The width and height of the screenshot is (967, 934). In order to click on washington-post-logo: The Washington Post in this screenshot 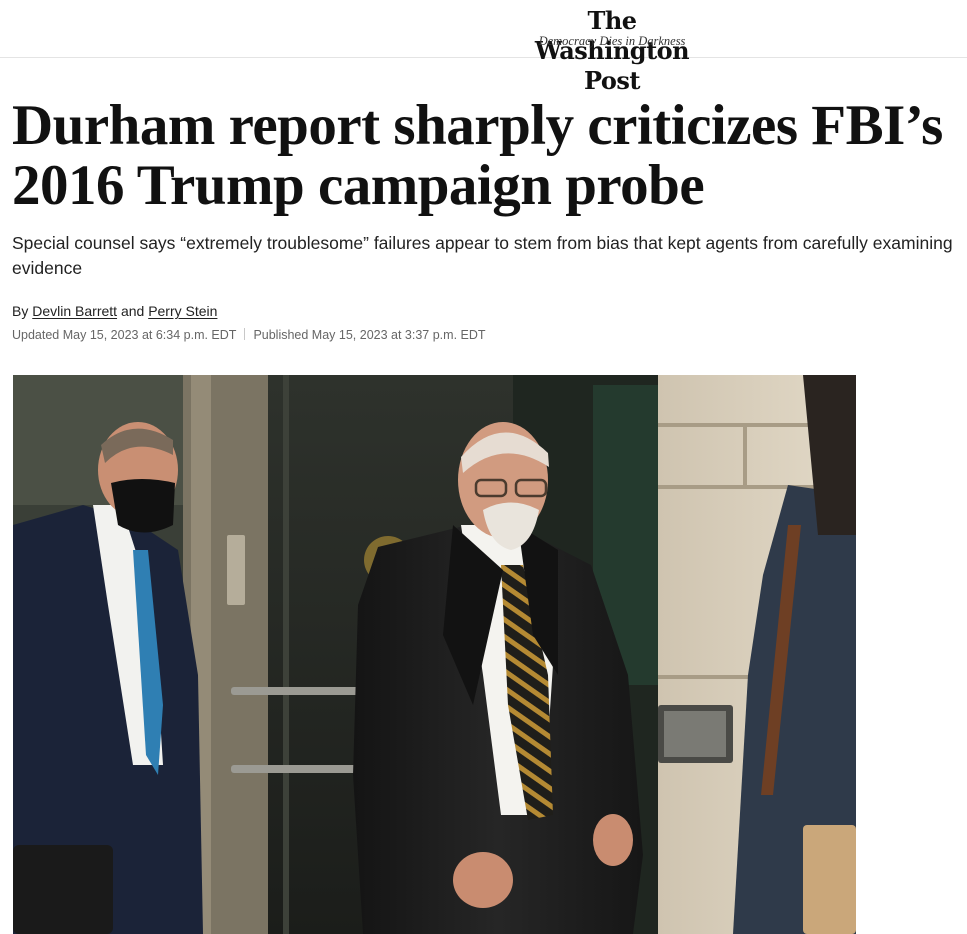, I will do `click(612, 51)`.